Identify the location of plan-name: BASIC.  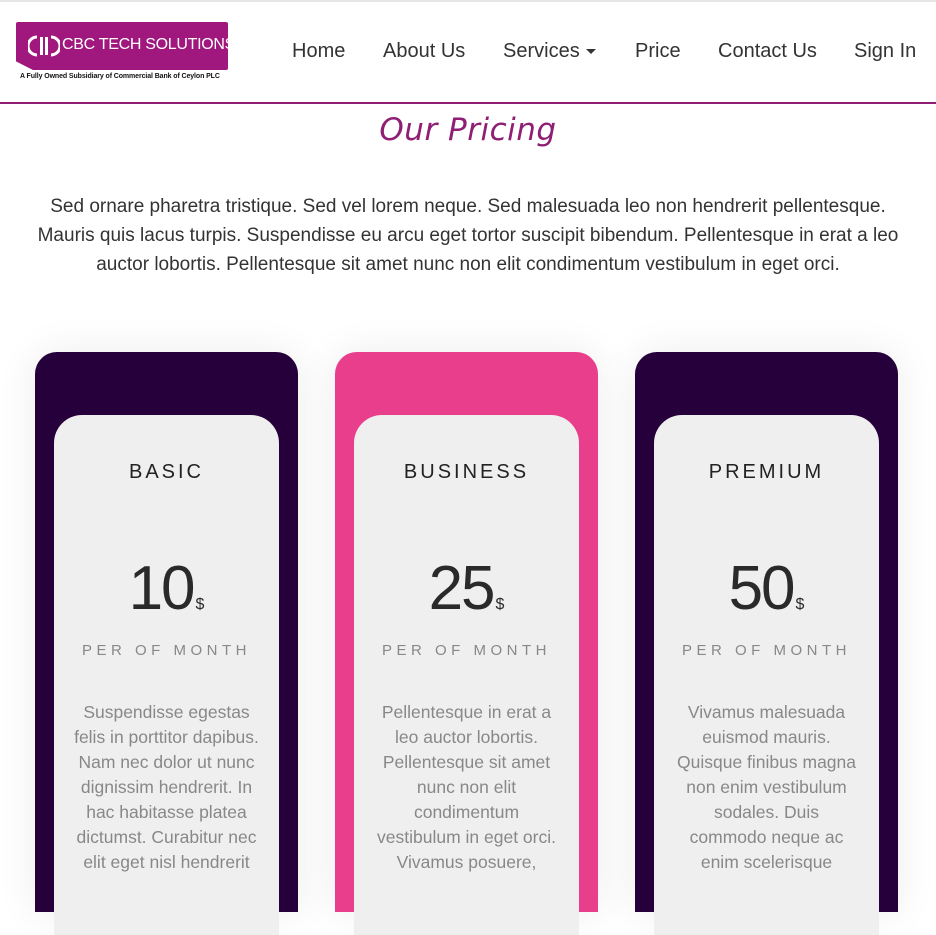
(166, 472).